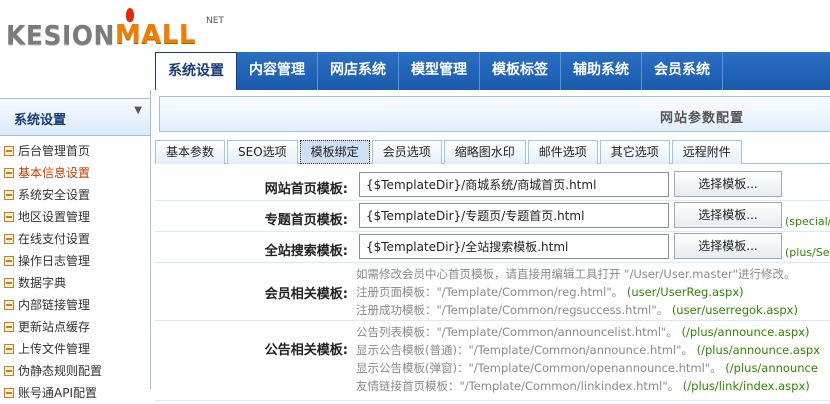 This screenshot has height=404, width=830. I want to click on tab-other-options: 其它选项, so click(634, 152).